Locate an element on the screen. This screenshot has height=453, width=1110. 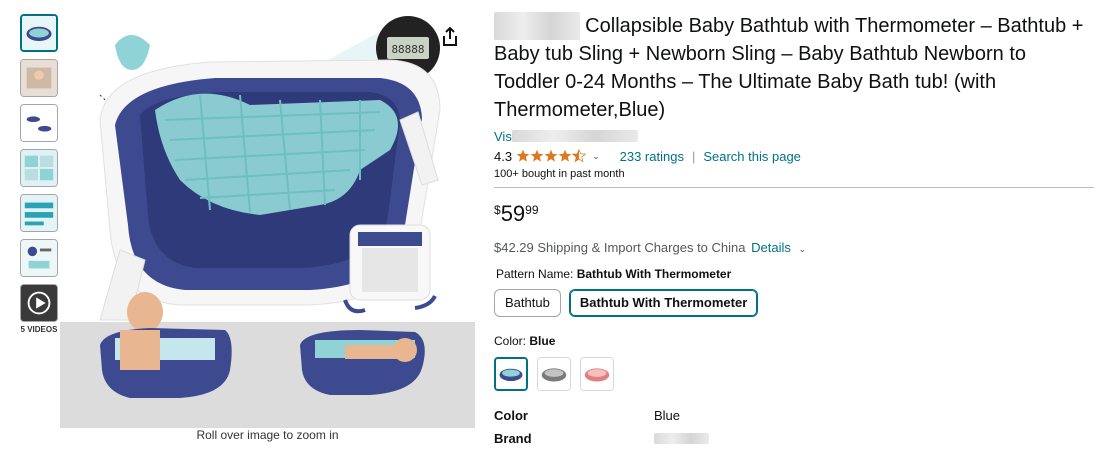
spec-row-color: Color Blue is located at coordinates (794, 415).